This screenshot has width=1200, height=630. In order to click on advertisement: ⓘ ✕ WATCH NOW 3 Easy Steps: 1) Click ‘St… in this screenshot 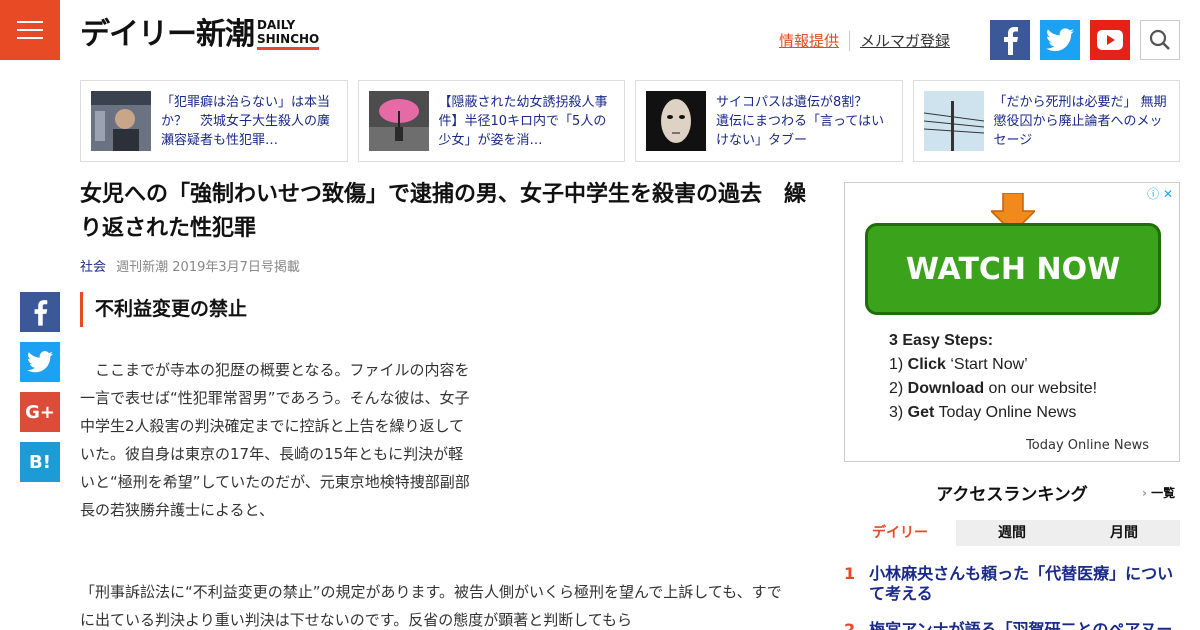, I will do `click(1012, 322)`.